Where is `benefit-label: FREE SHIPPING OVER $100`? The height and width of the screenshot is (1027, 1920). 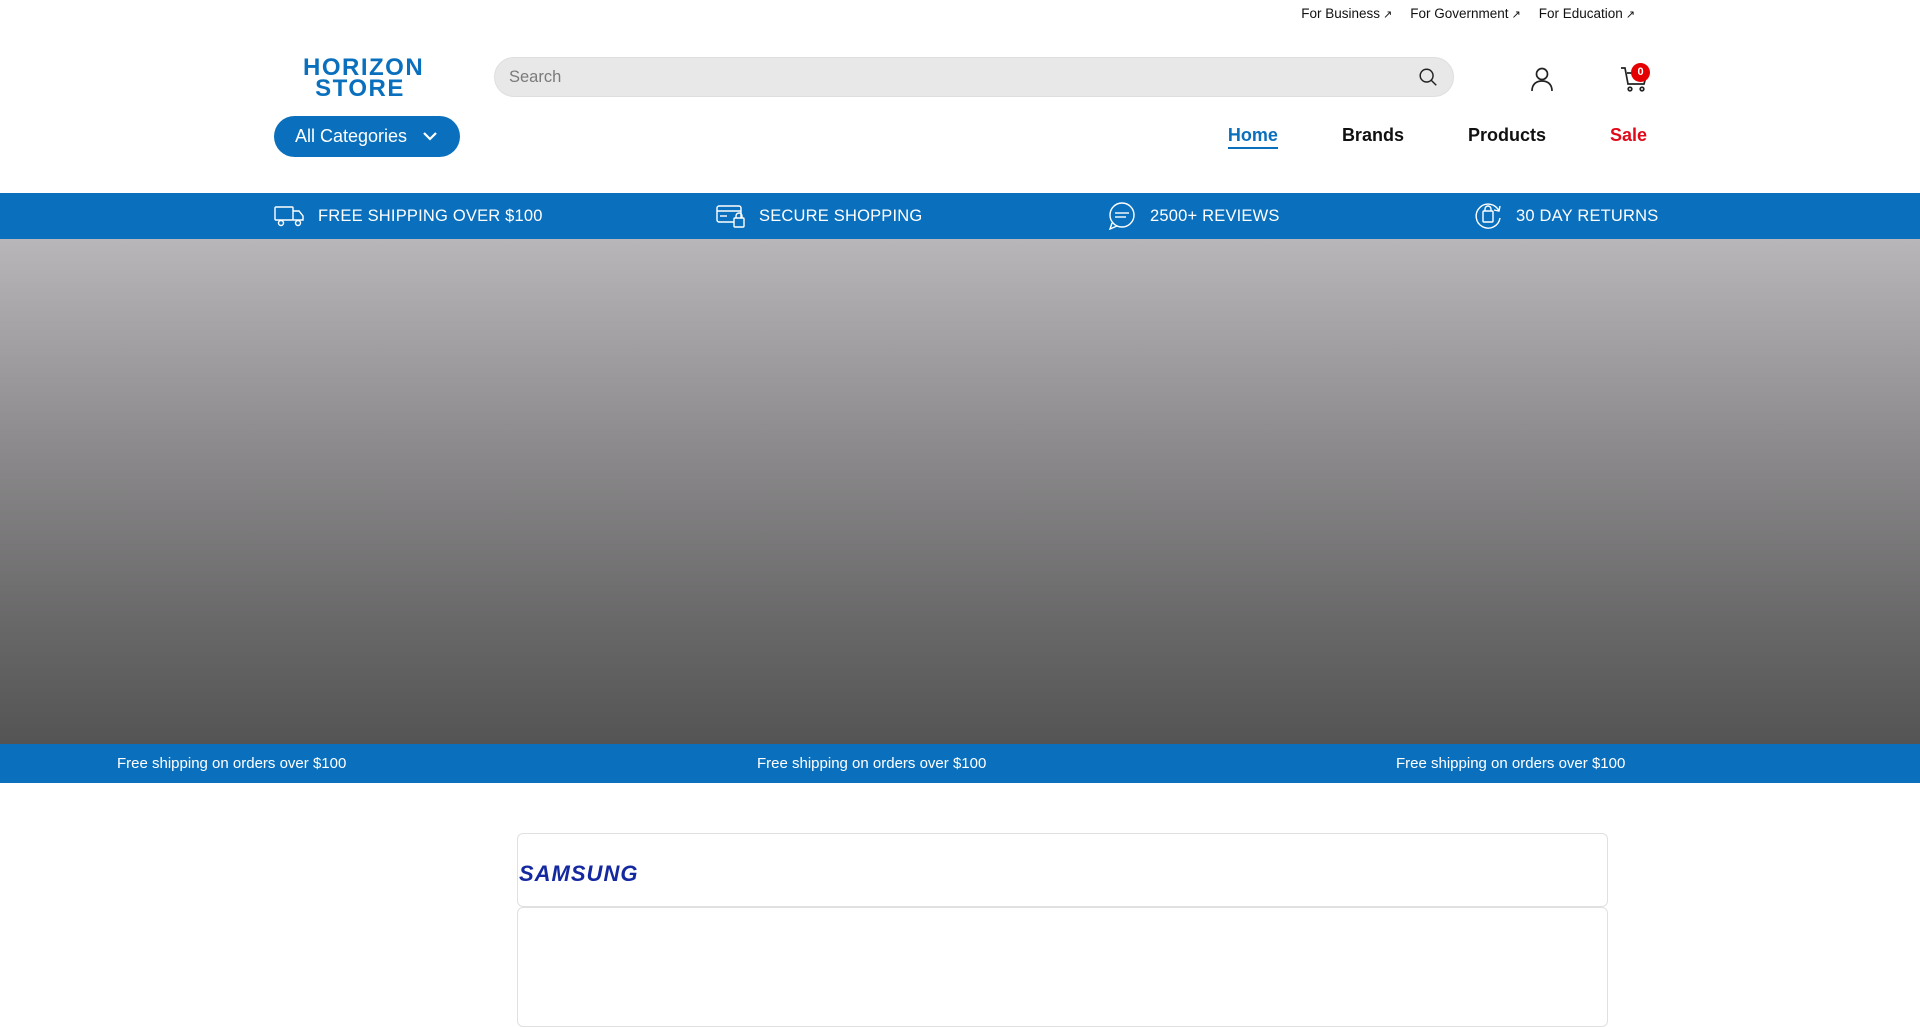
benefit-label: FREE SHIPPING OVER $100 is located at coordinates (430, 215).